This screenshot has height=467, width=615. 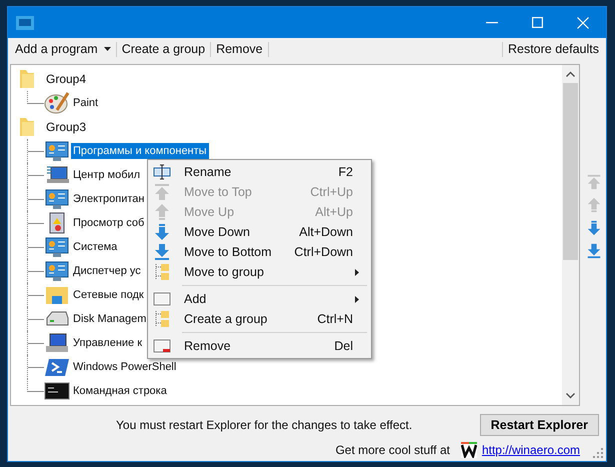 I want to click on menu-item: Move to group, so click(x=259, y=272).